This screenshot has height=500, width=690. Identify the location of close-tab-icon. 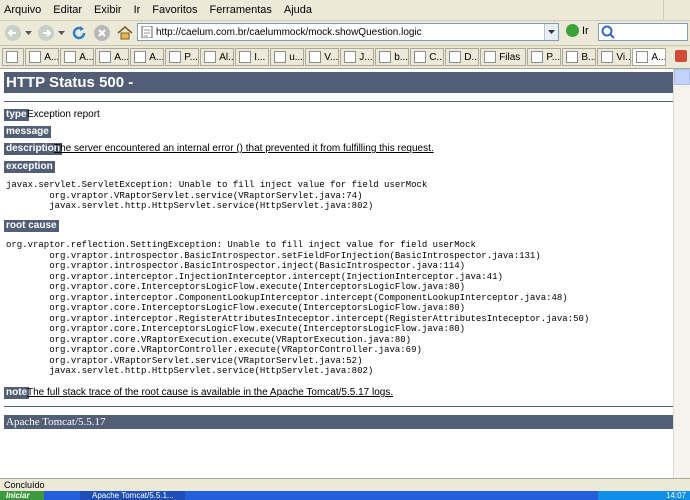
(681, 56).